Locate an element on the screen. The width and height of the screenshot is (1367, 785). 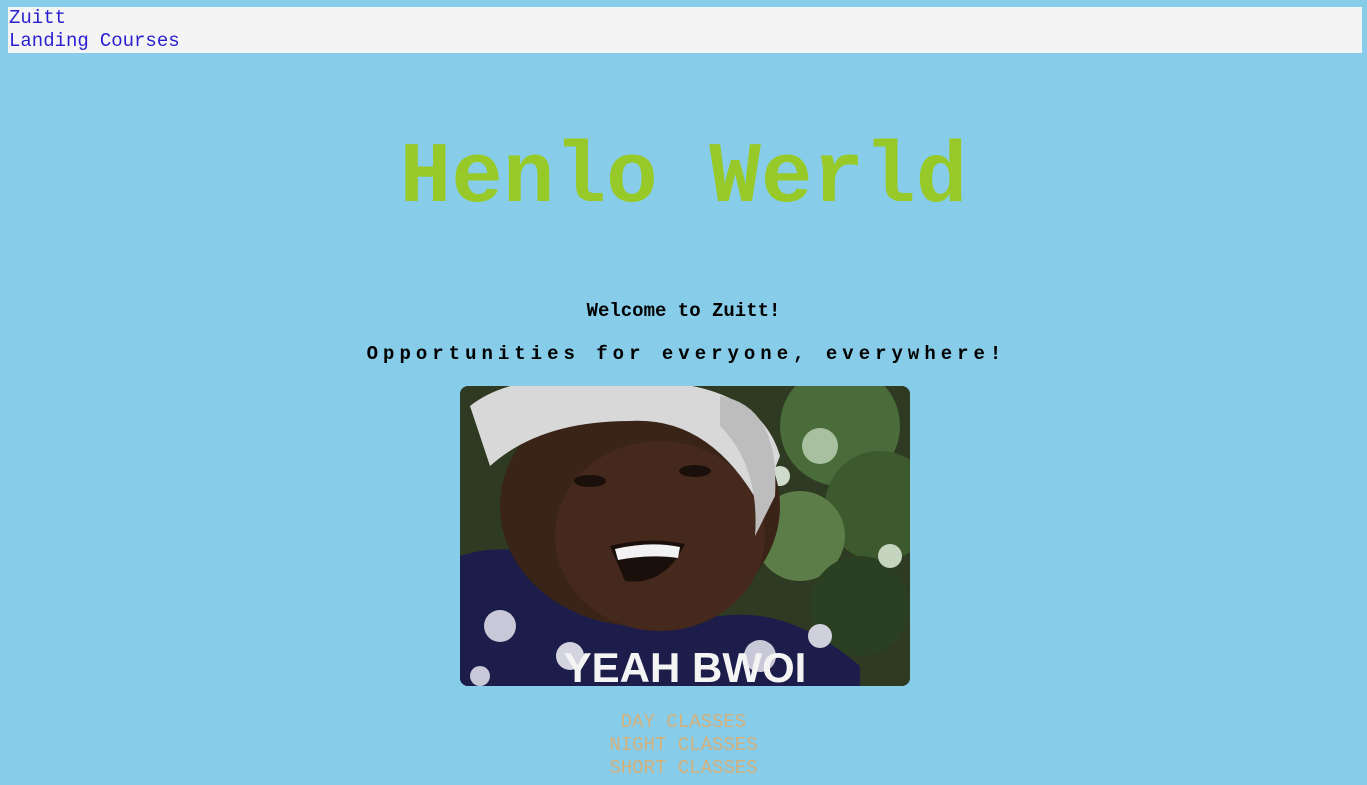
nav-link-landing: Landing is located at coordinates (49, 41).